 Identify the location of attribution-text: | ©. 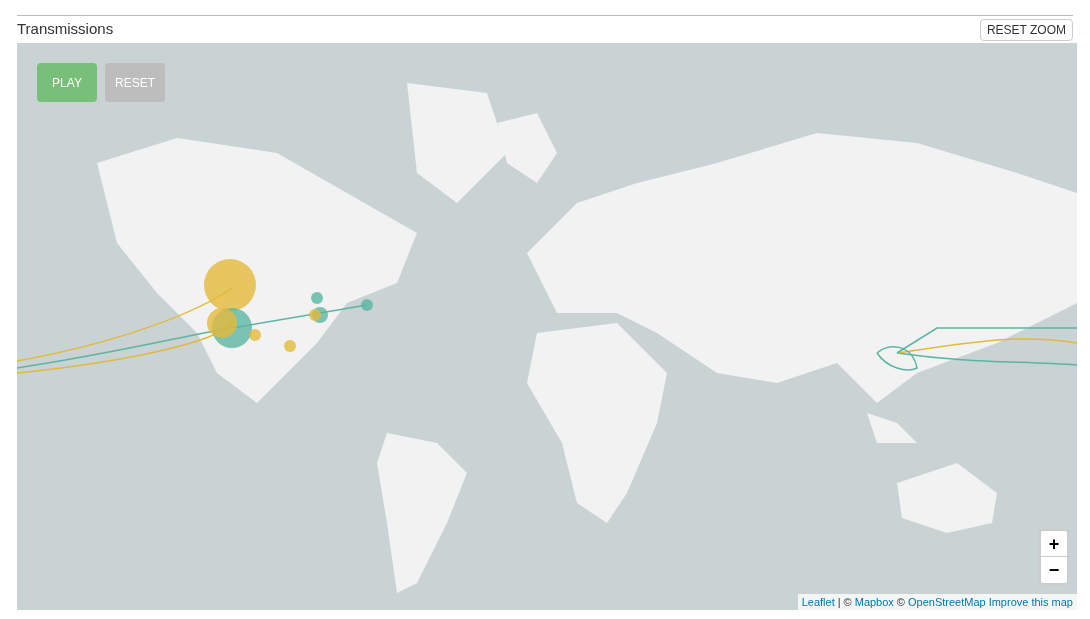
(844, 602).